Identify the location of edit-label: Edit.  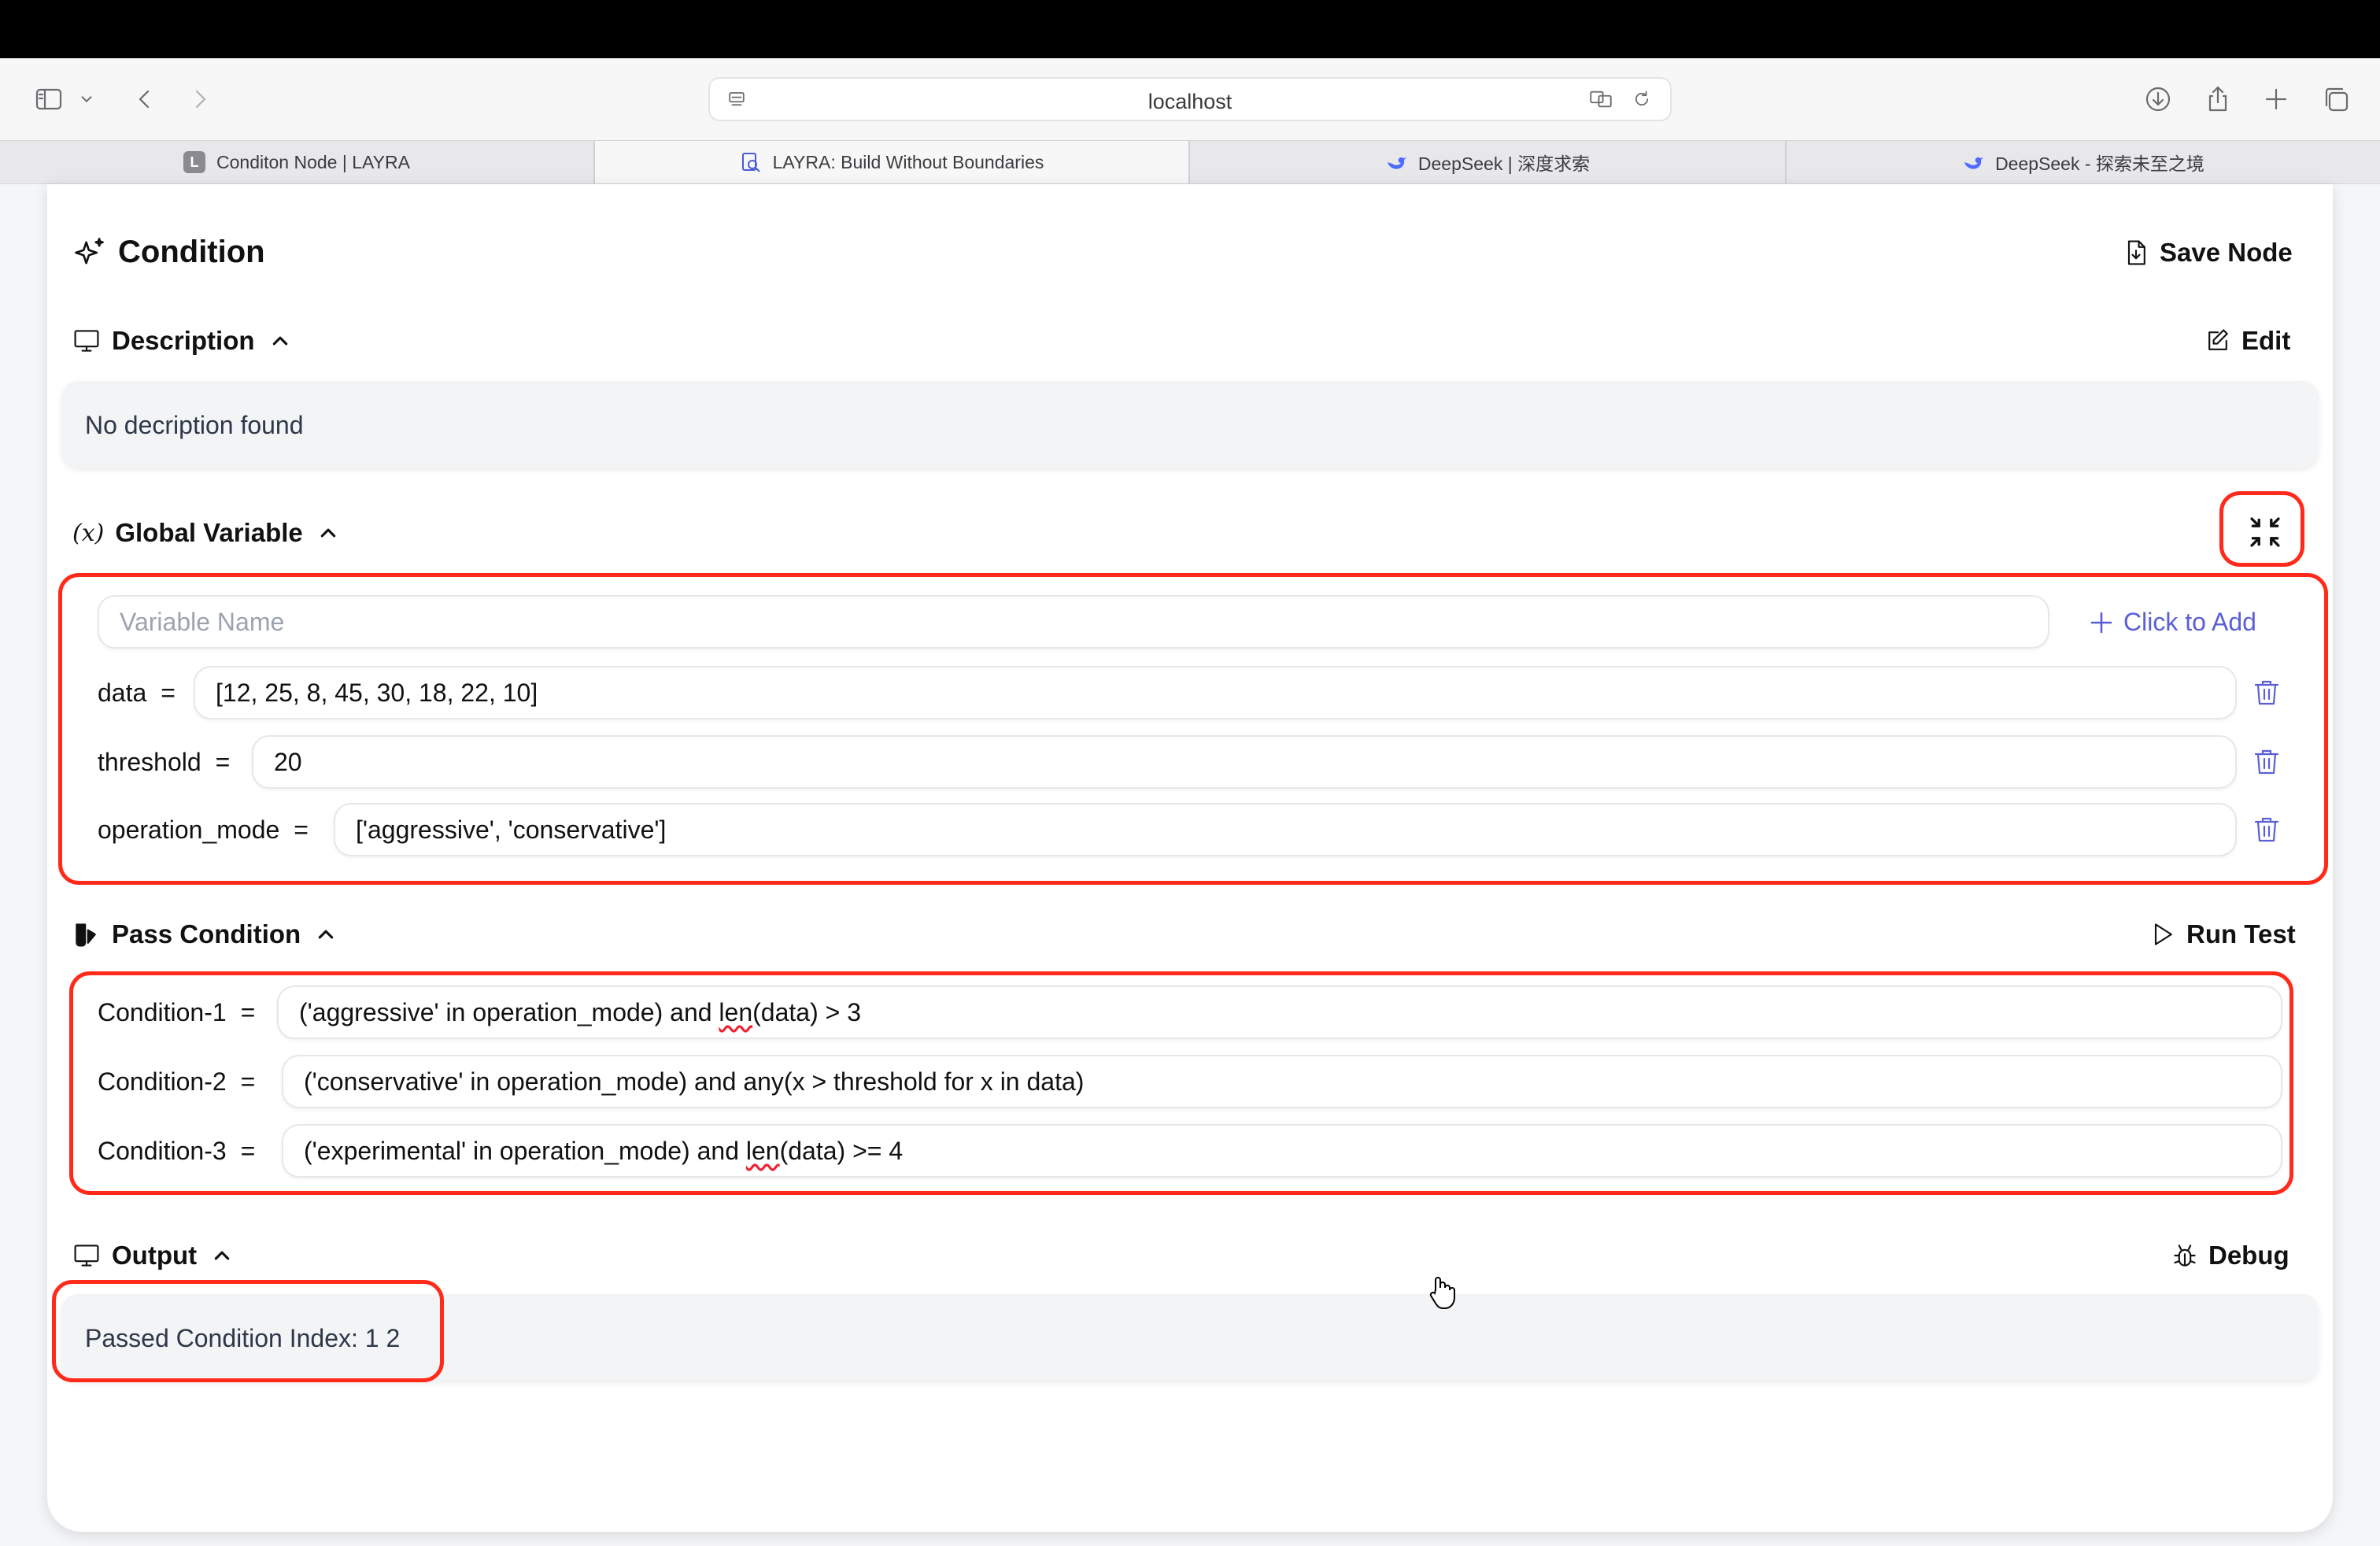
(2266, 341).